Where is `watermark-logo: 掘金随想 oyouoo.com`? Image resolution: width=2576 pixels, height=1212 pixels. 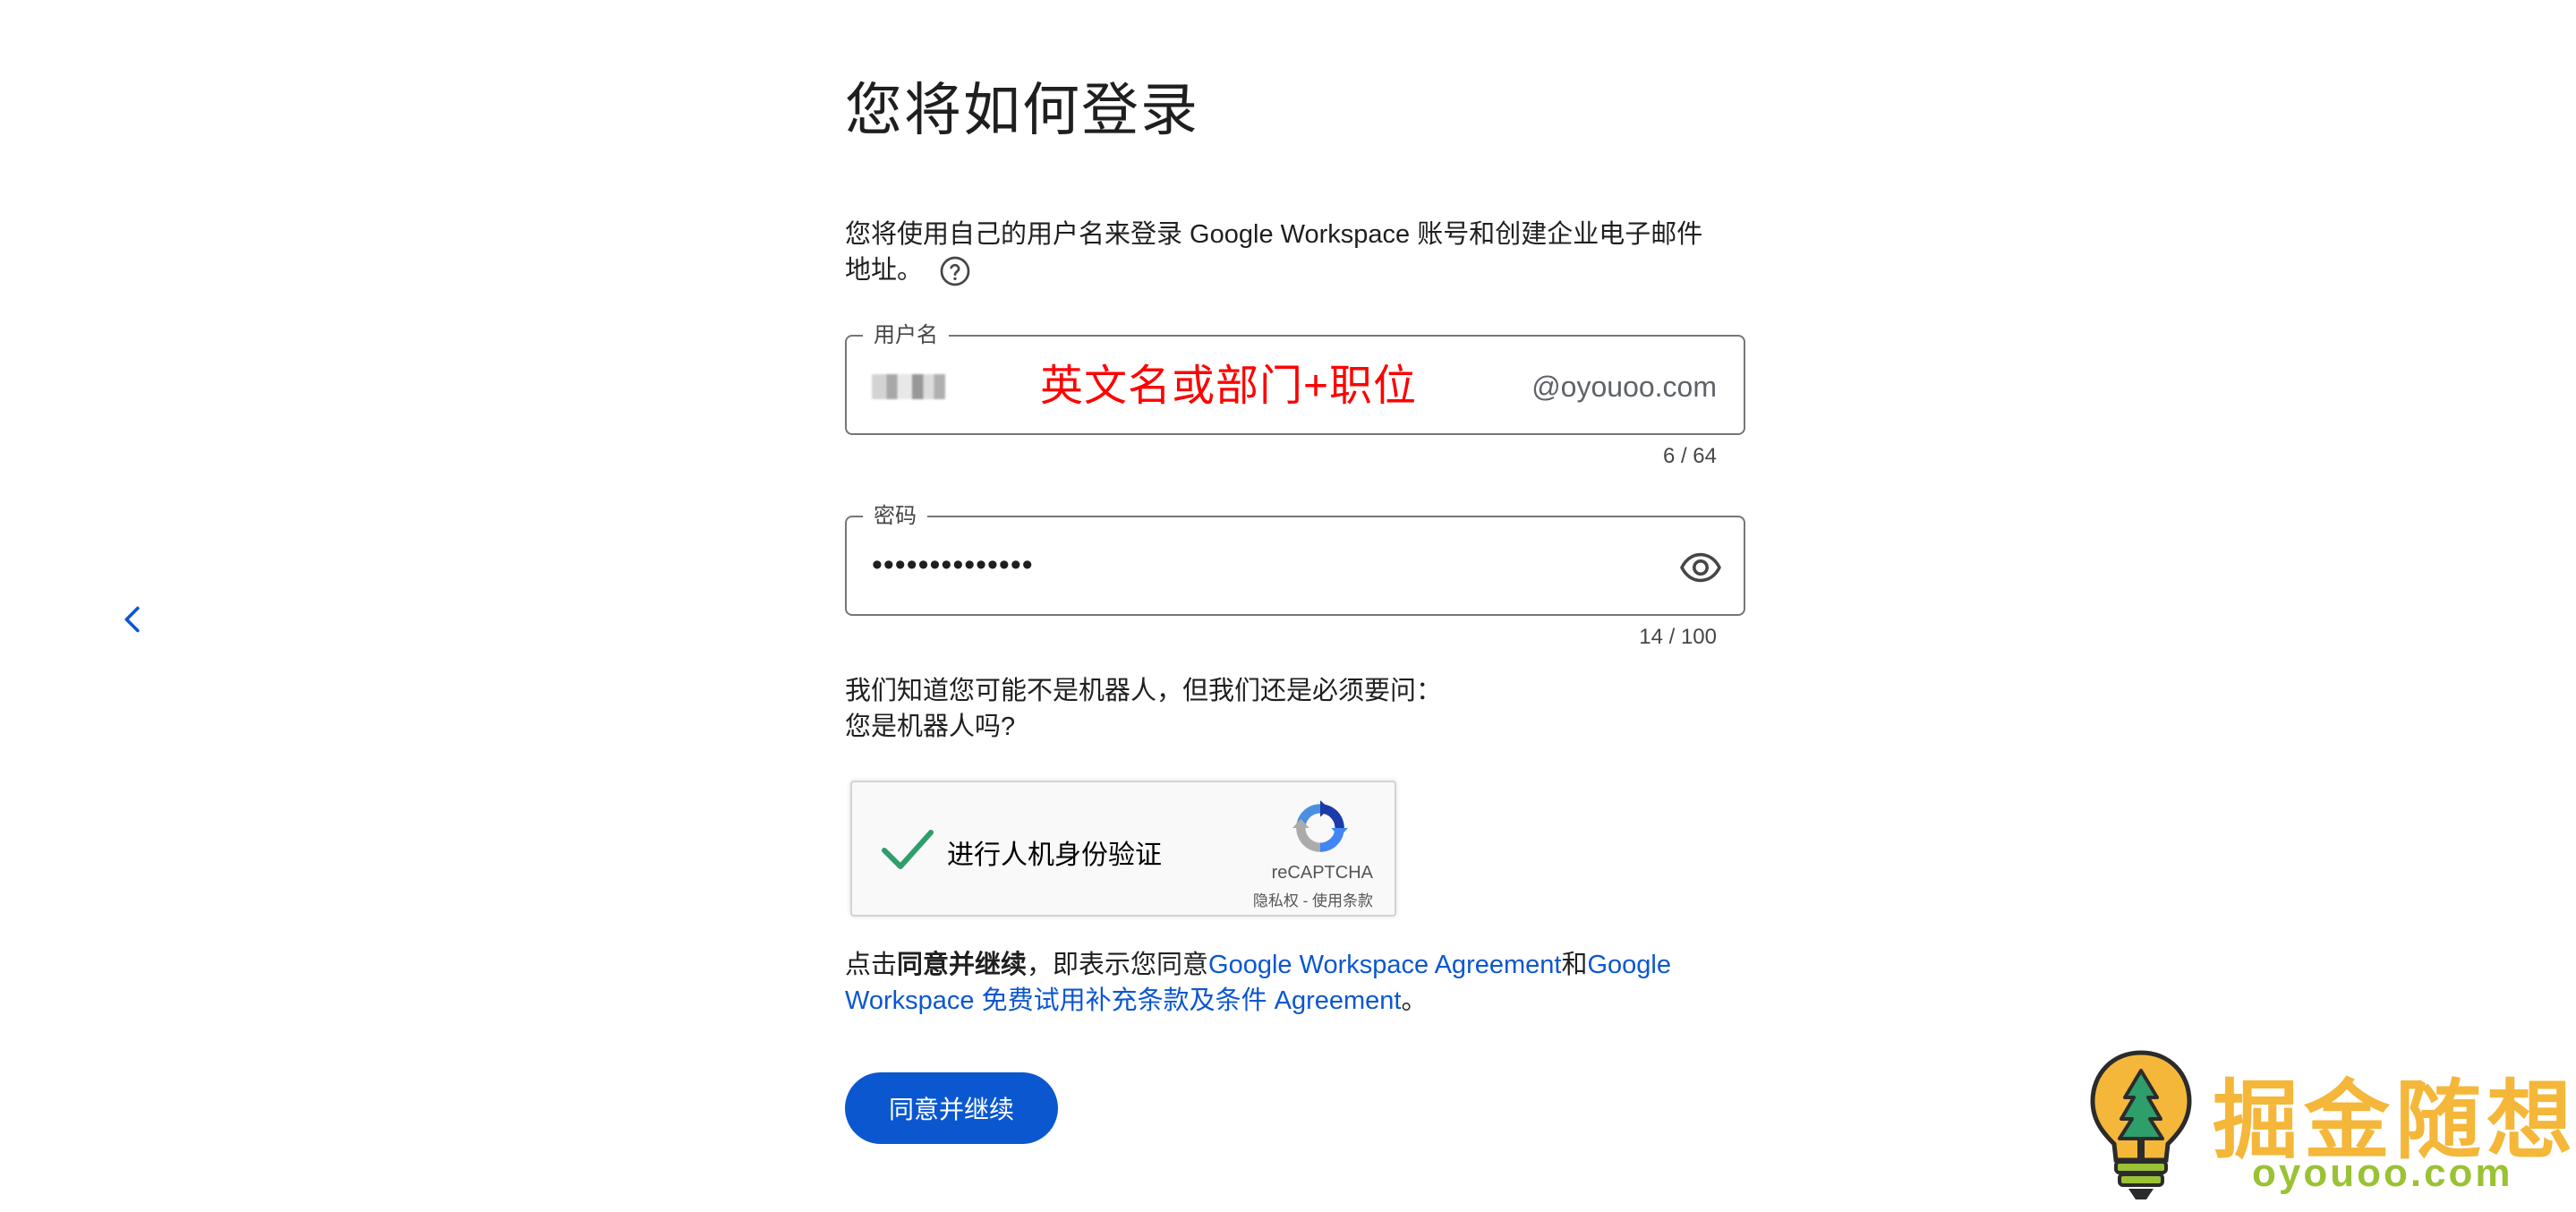
watermark-logo: 掘金随想 oyouoo.com is located at coordinates (2329, 1126).